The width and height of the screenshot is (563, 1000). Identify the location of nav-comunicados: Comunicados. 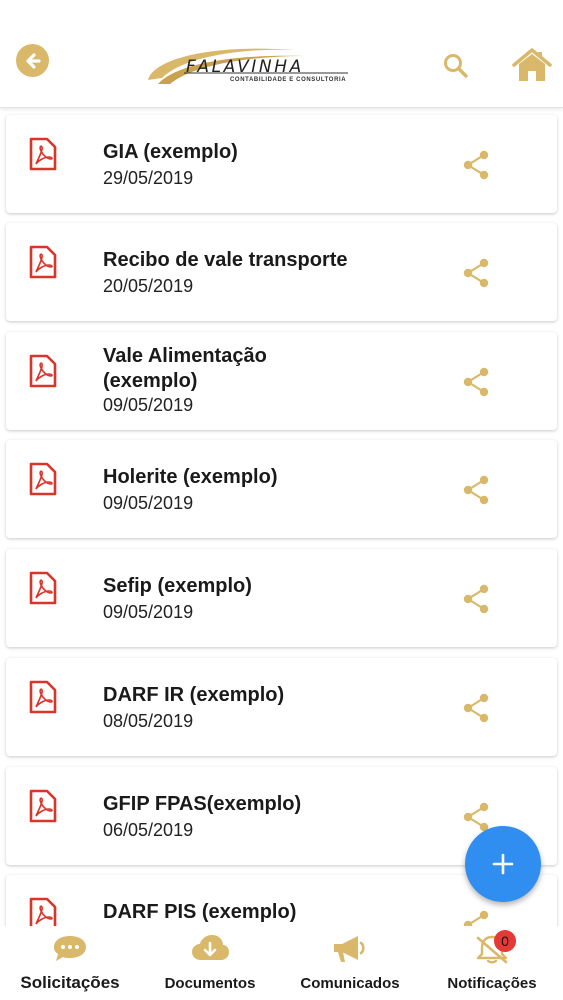
(350, 963).